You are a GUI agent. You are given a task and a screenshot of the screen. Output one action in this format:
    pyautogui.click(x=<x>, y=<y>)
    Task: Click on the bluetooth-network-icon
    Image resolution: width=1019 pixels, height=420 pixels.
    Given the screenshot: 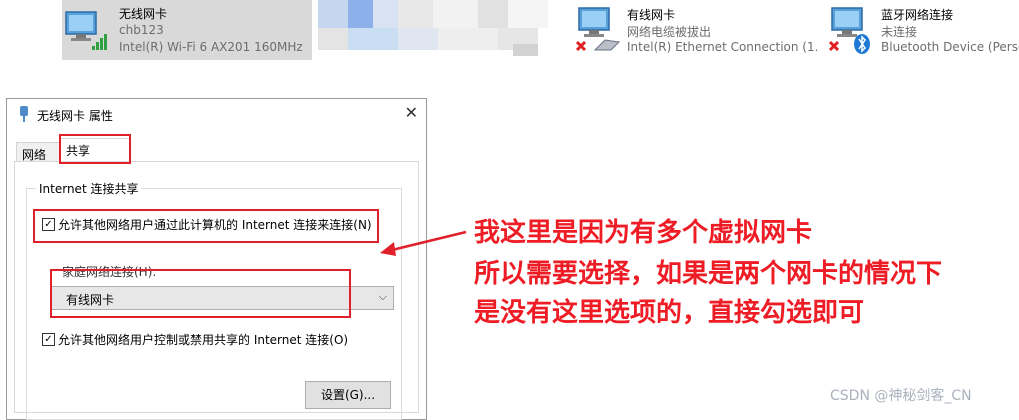 What is the action you would take?
    pyautogui.click(x=849, y=30)
    